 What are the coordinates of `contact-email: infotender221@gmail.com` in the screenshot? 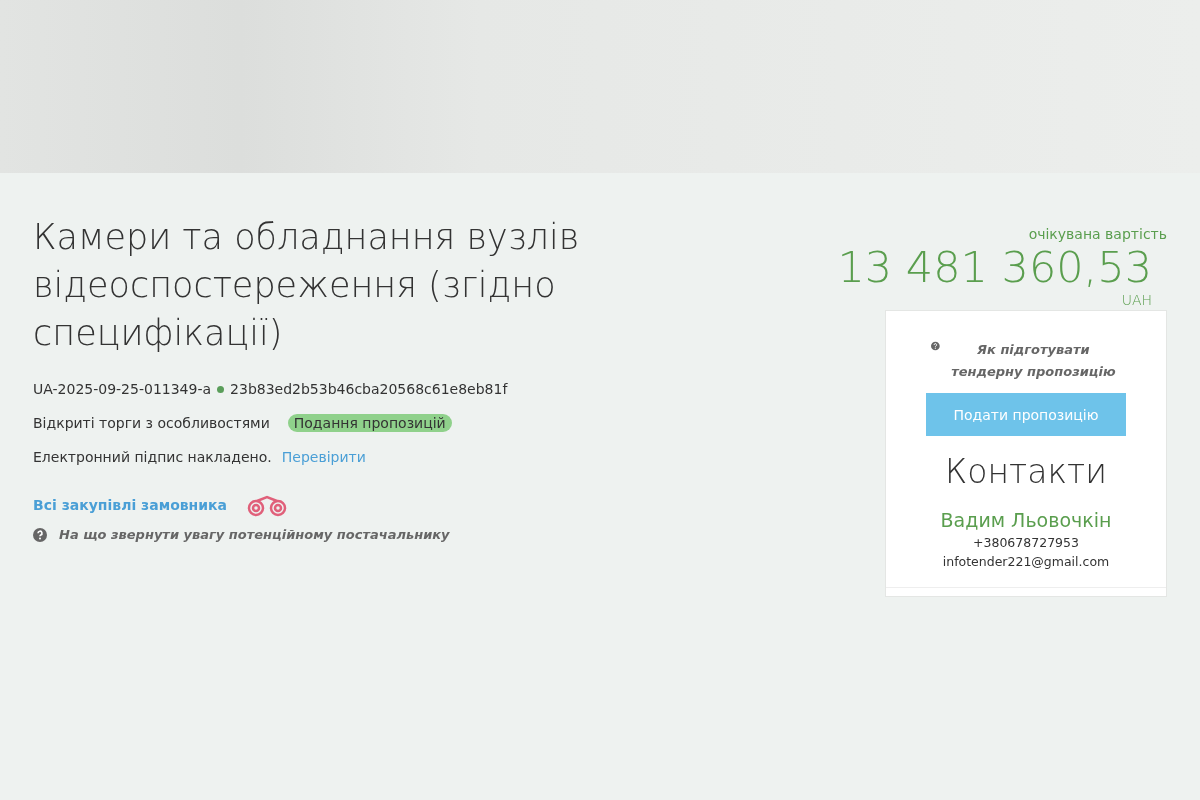 It's located at (1026, 561).